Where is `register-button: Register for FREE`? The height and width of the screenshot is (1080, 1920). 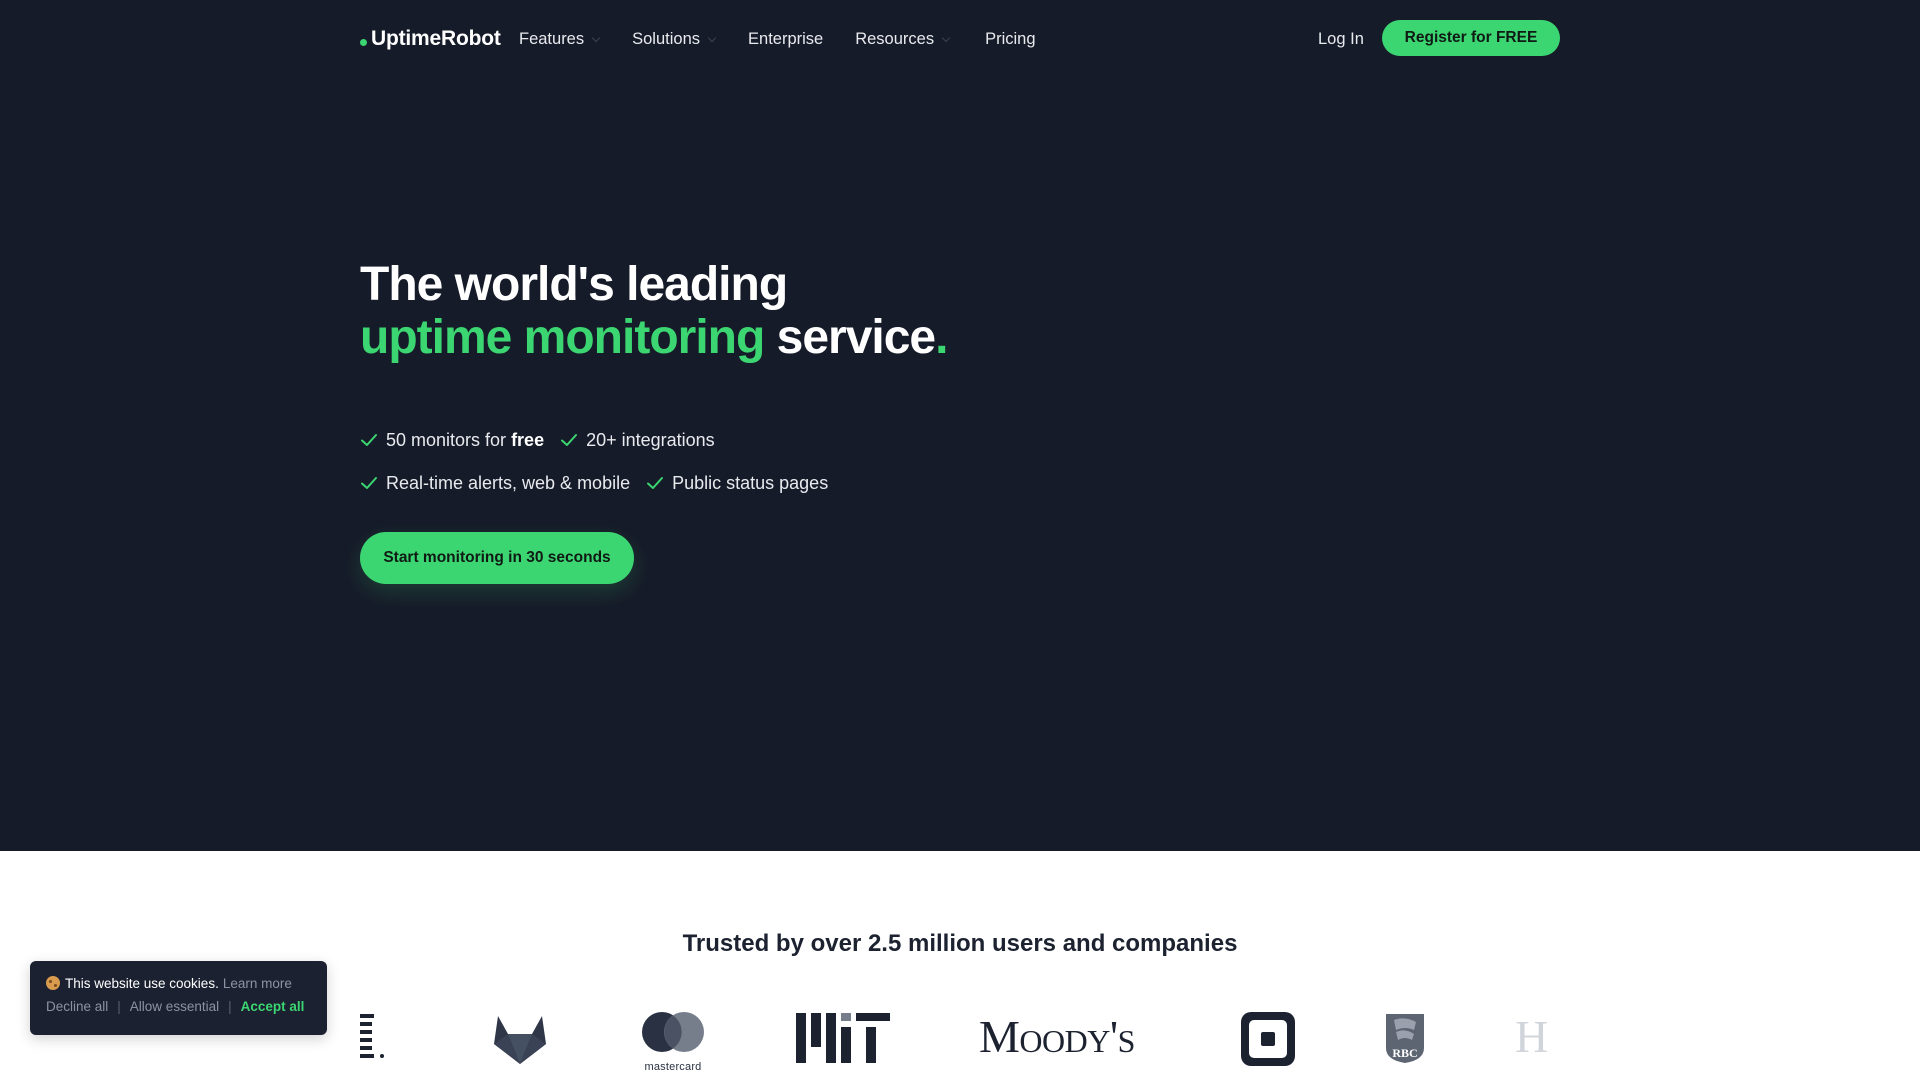 register-button: Register for FREE is located at coordinates (1471, 38).